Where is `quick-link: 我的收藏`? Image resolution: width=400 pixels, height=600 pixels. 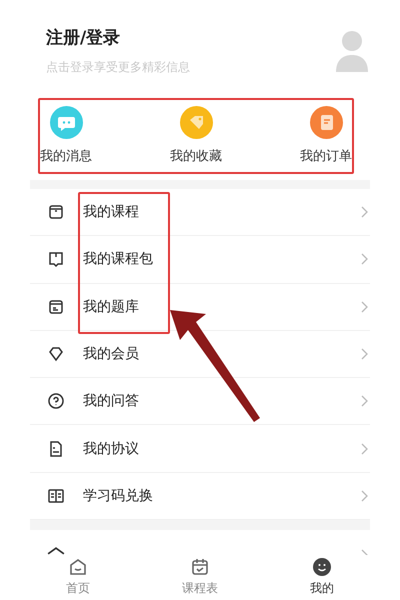 quick-link: 我的收藏 is located at coordinates (196, 135).